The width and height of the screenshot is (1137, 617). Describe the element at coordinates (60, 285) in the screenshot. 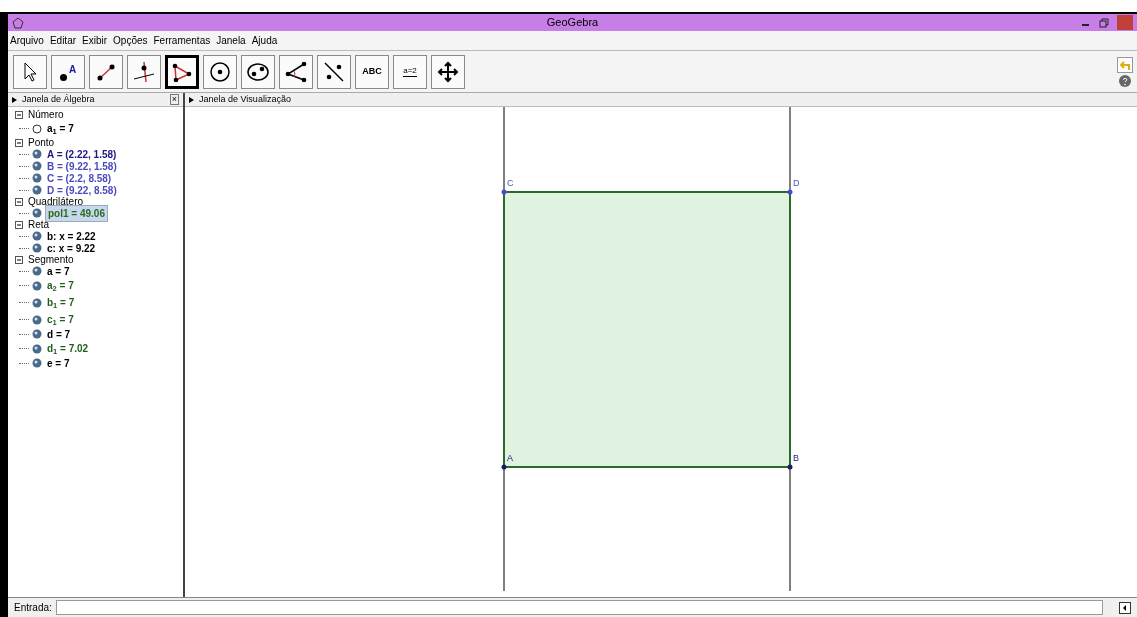

I see `algebra-item: a$_{2}$ = 7` at that location.